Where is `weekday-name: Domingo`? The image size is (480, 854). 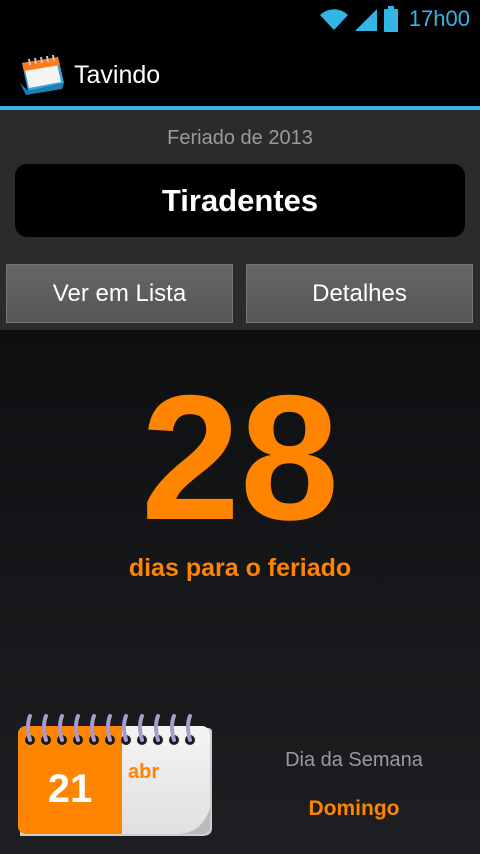
weekday-name: Domingo is located at coordinates (354, 808).